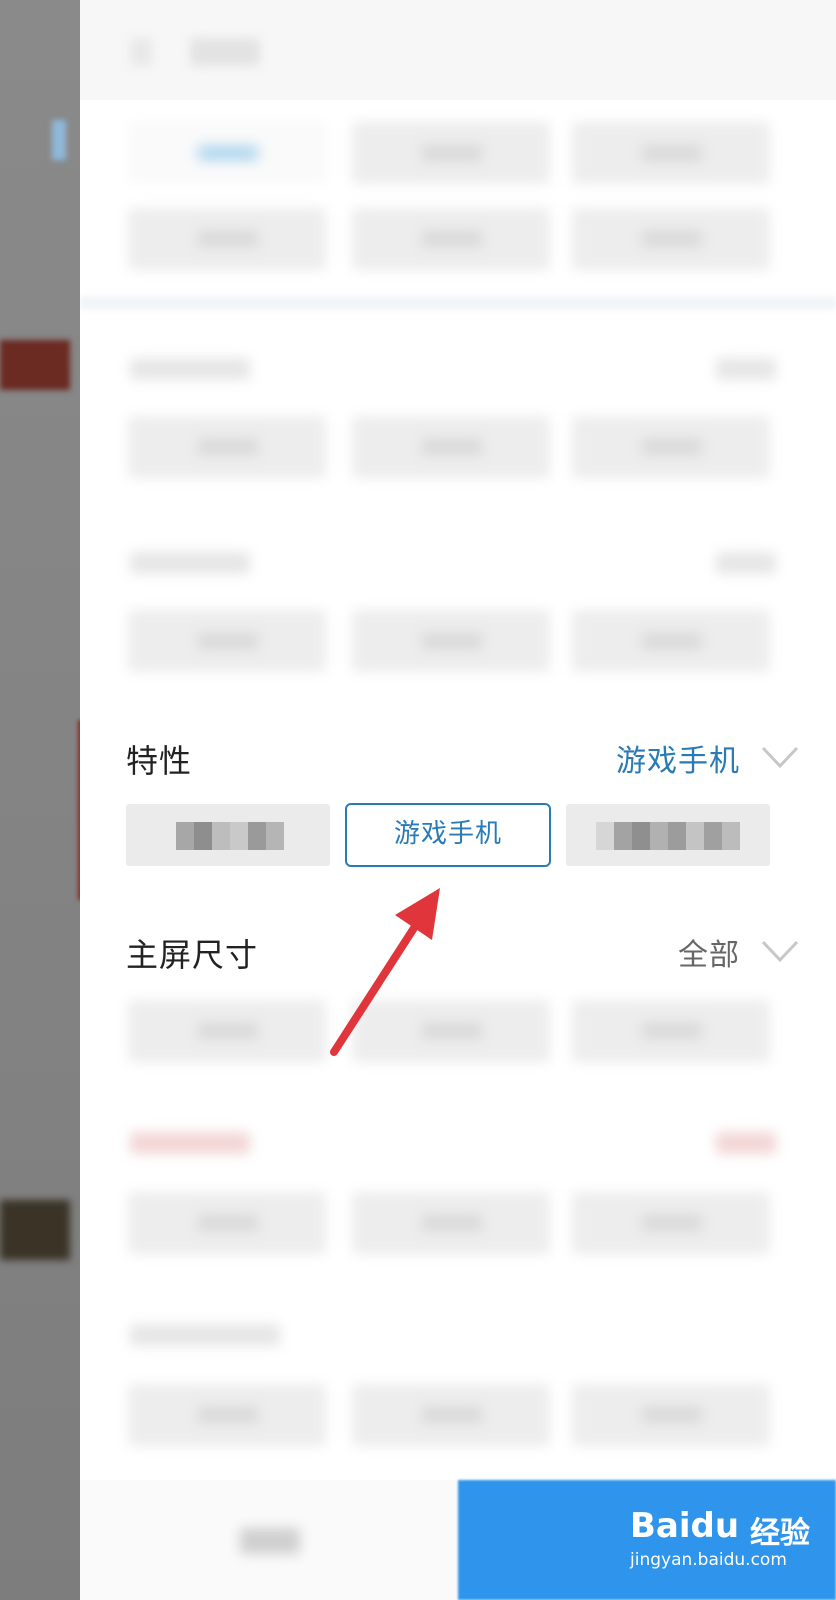 The image size is (836, 1600). What do you see at coordinates (448, 835) in the screenshot?
I see `feature-option-gaming-phone: 游戏手机` at bounding box center [448, 835].